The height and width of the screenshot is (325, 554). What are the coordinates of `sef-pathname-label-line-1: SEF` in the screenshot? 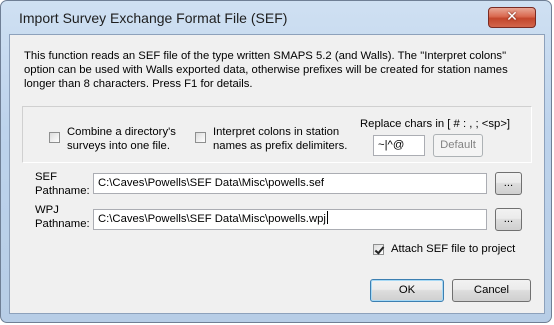 It's located at (46, 177).